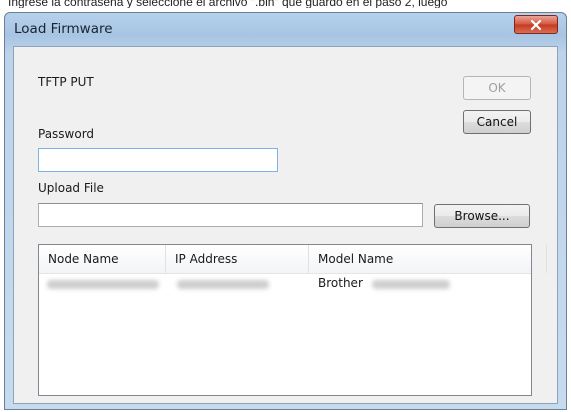 Image resolution: width=571 pixels, height=412 pixels. What do you see at coordinates (158, 160) in the screenshot?
I see `password-field` at bounding box center [158, 160].